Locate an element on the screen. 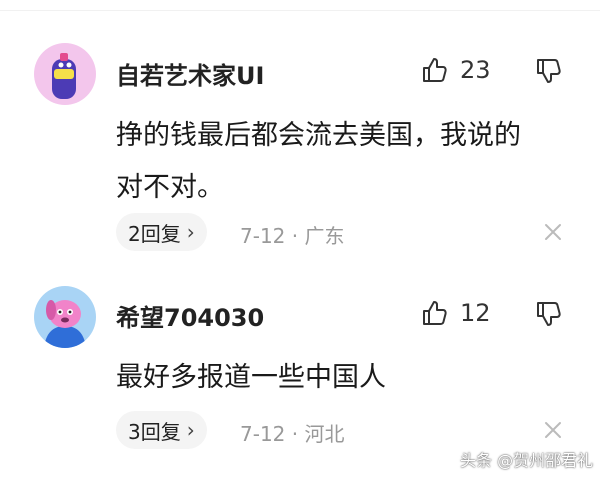 The height and width of the screenshot is (478, 600). top-divider is located at coordinates (300, 10).